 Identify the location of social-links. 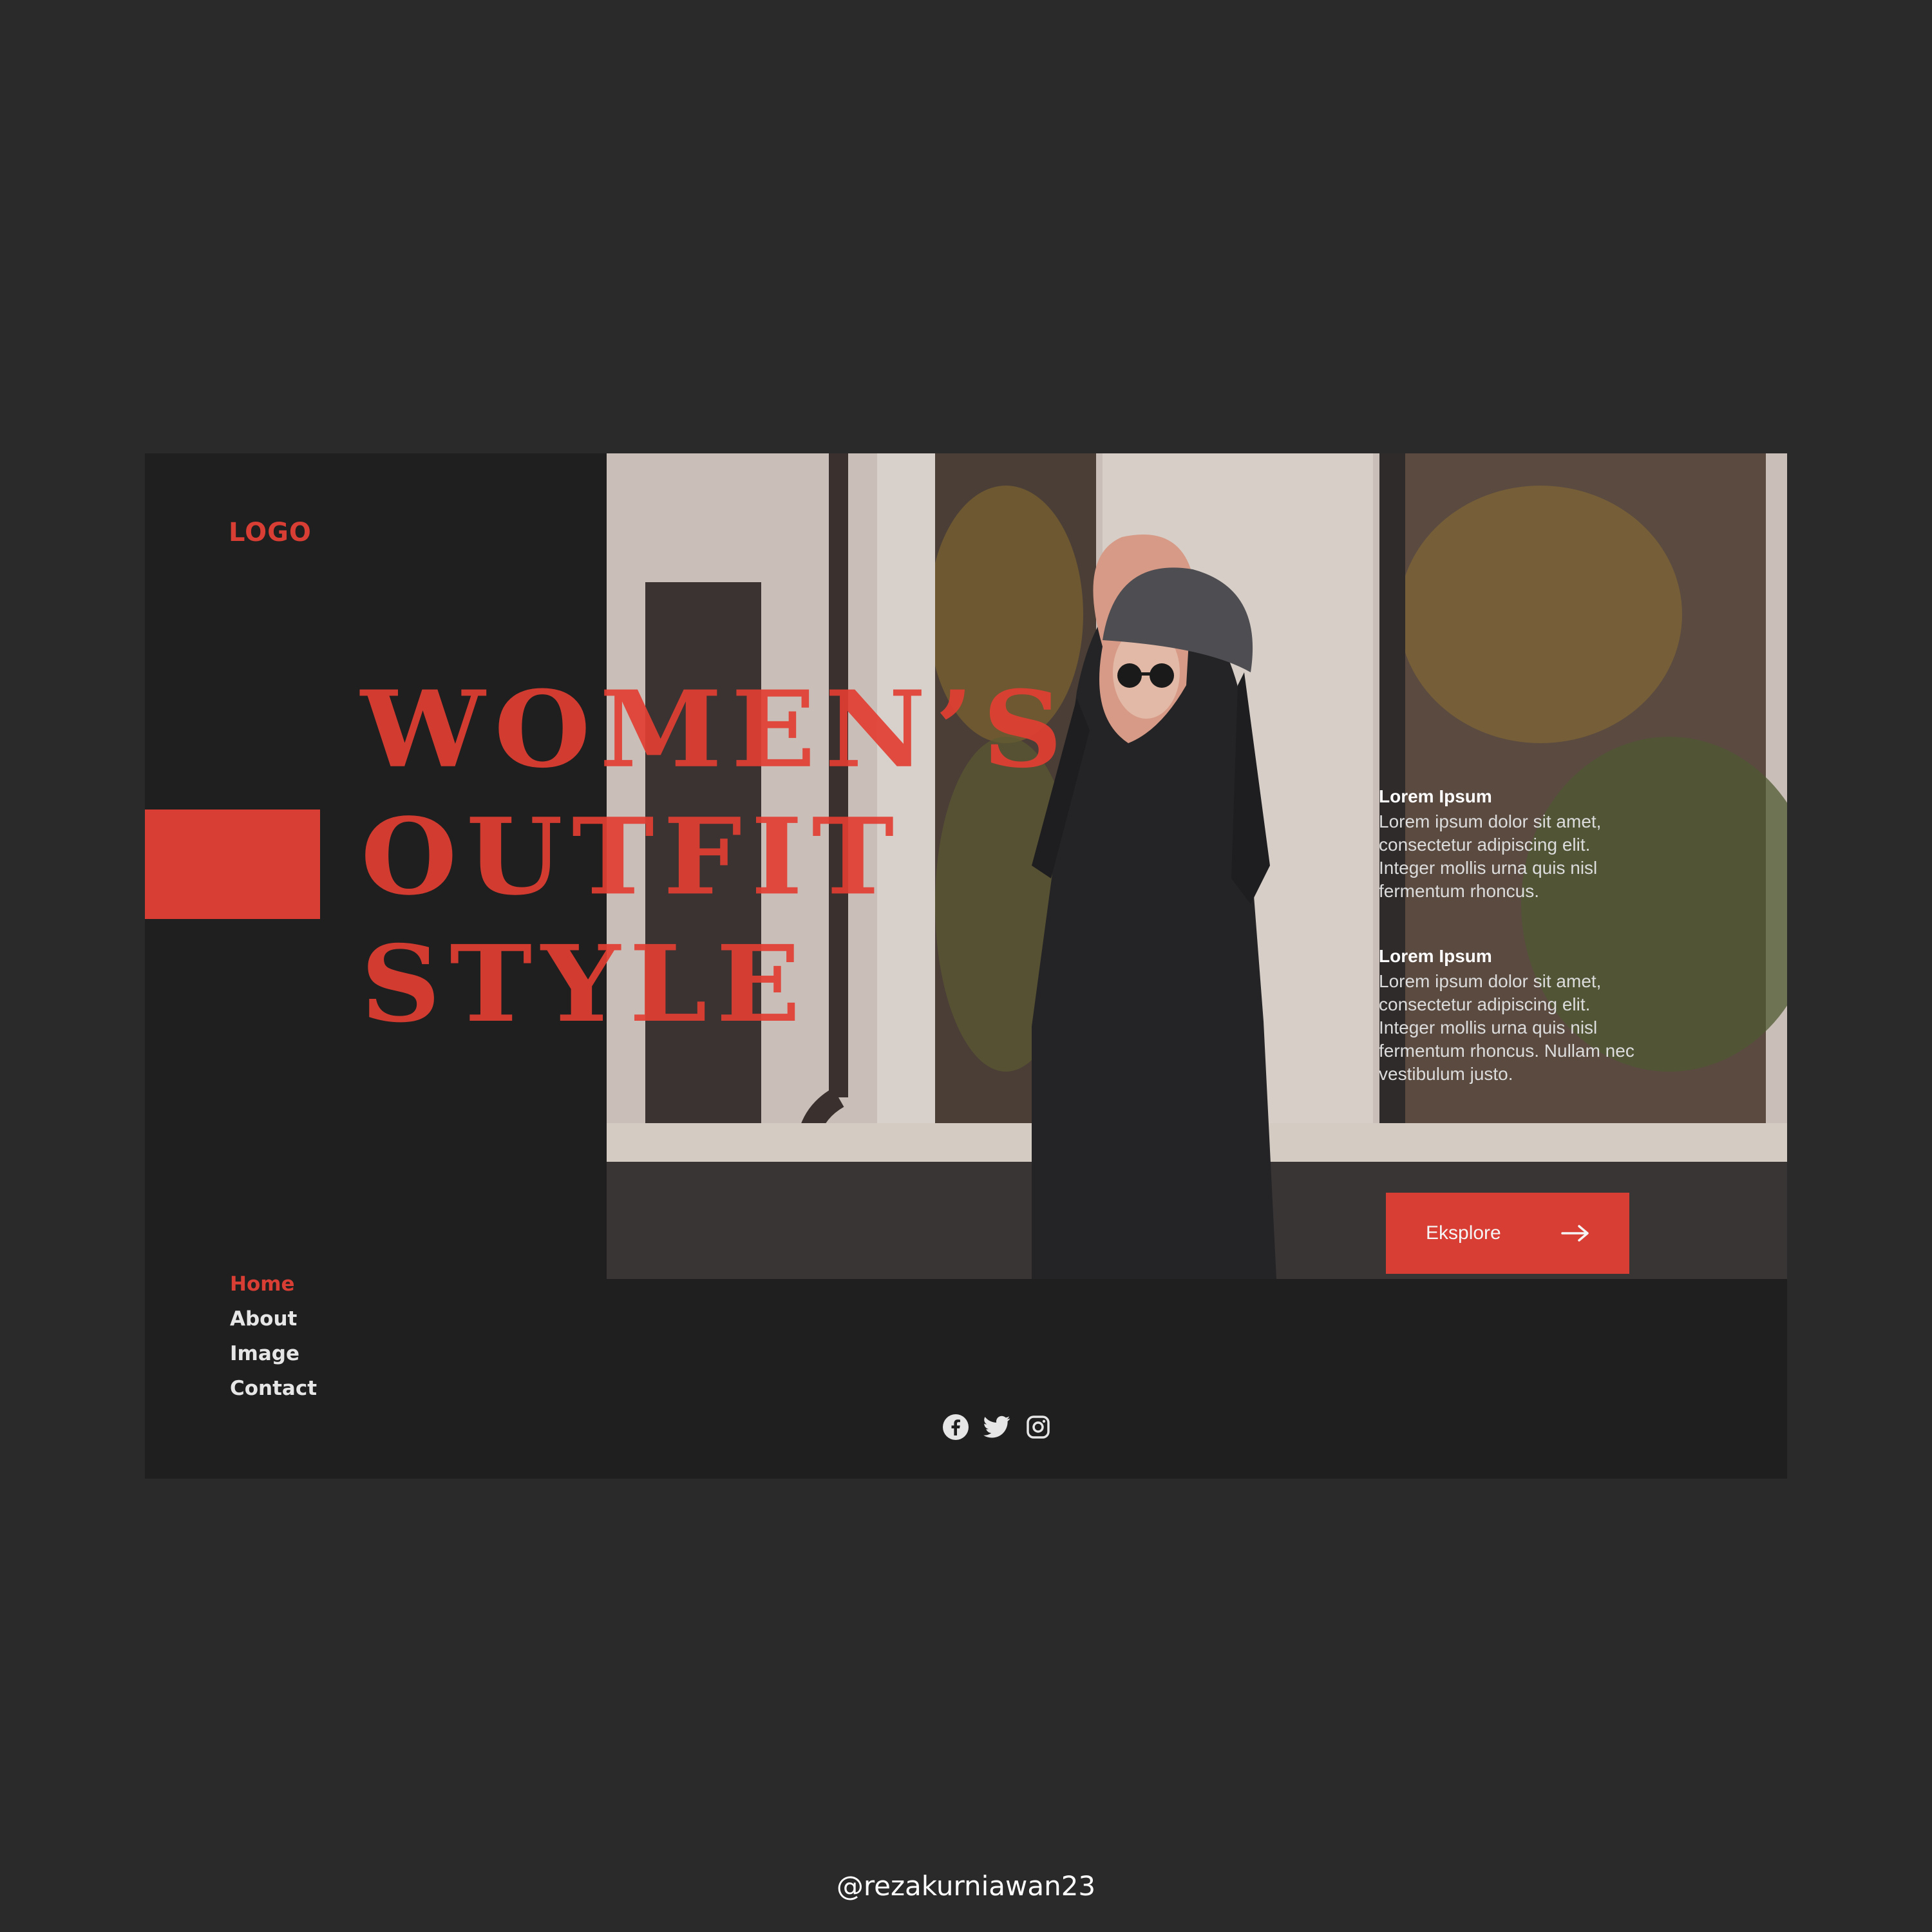
(997, 1428).